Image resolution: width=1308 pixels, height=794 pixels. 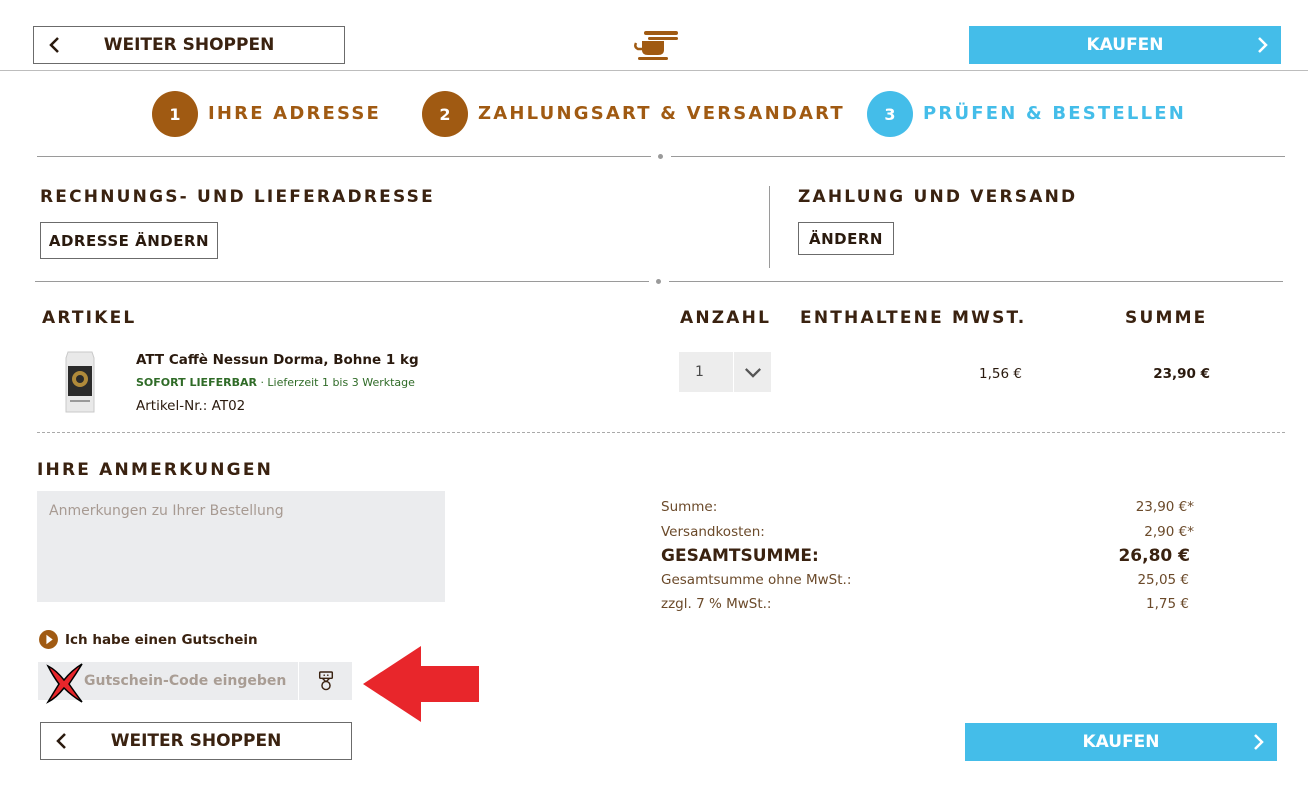 What do you see at coordinates (978, 156) in the screenshot?
I see `divider-right` at bounding box center [978, 156].